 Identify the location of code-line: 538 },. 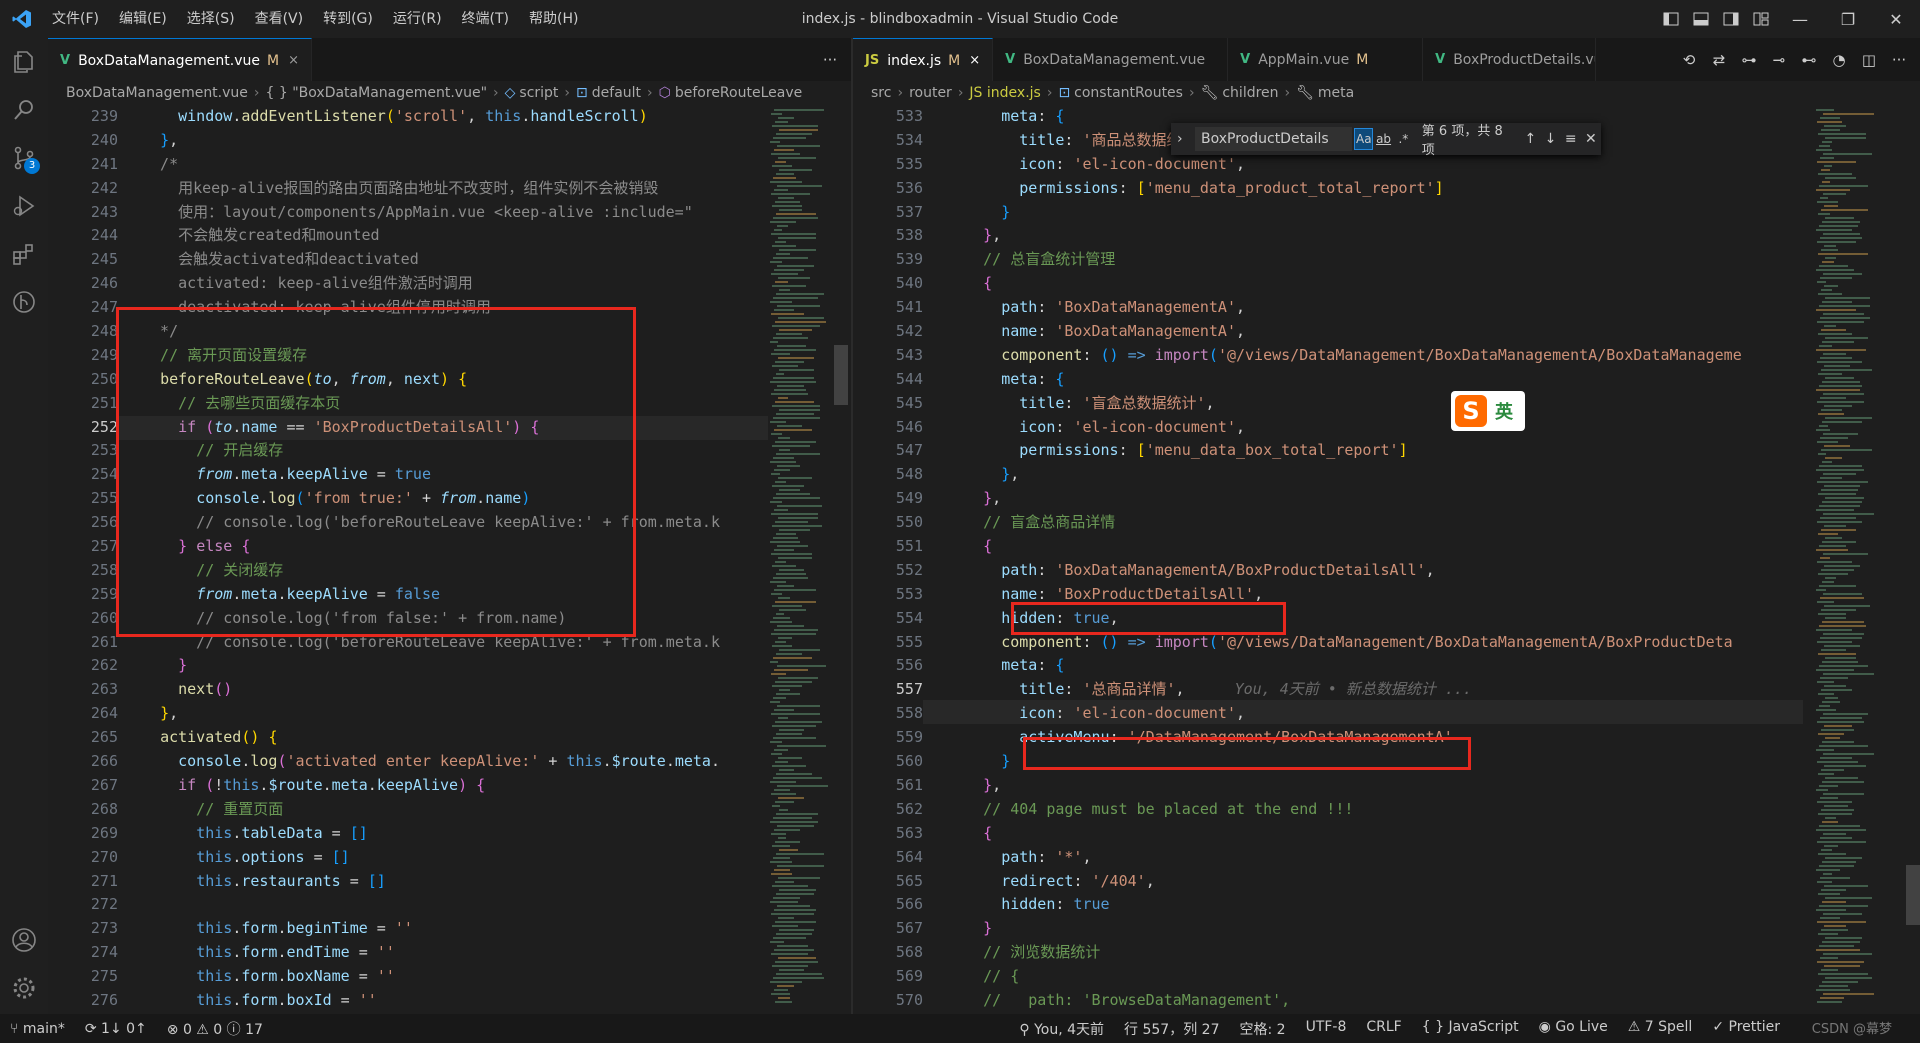
(1297, 236).